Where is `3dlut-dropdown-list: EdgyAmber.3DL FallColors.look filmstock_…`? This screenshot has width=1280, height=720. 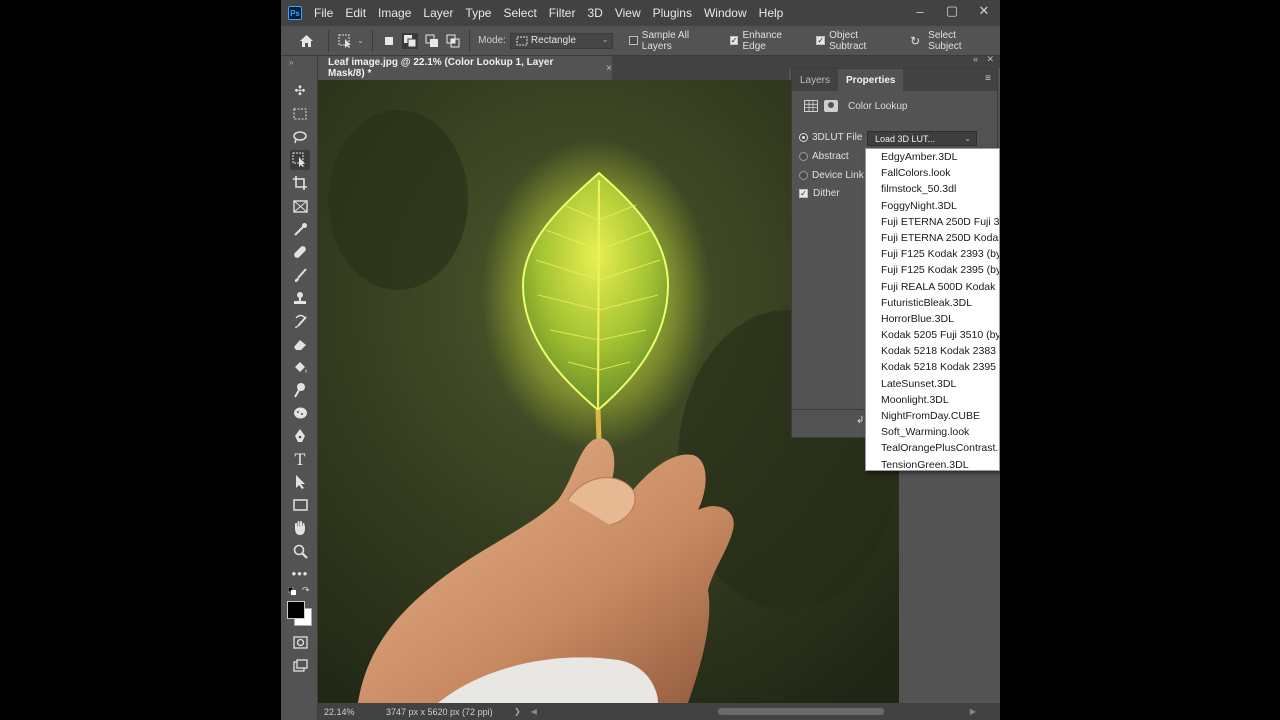 3dlut-dropdown-list: EdgyAmber.3DL FallColors.look filmstock_… is located at coordinates (932, 309).